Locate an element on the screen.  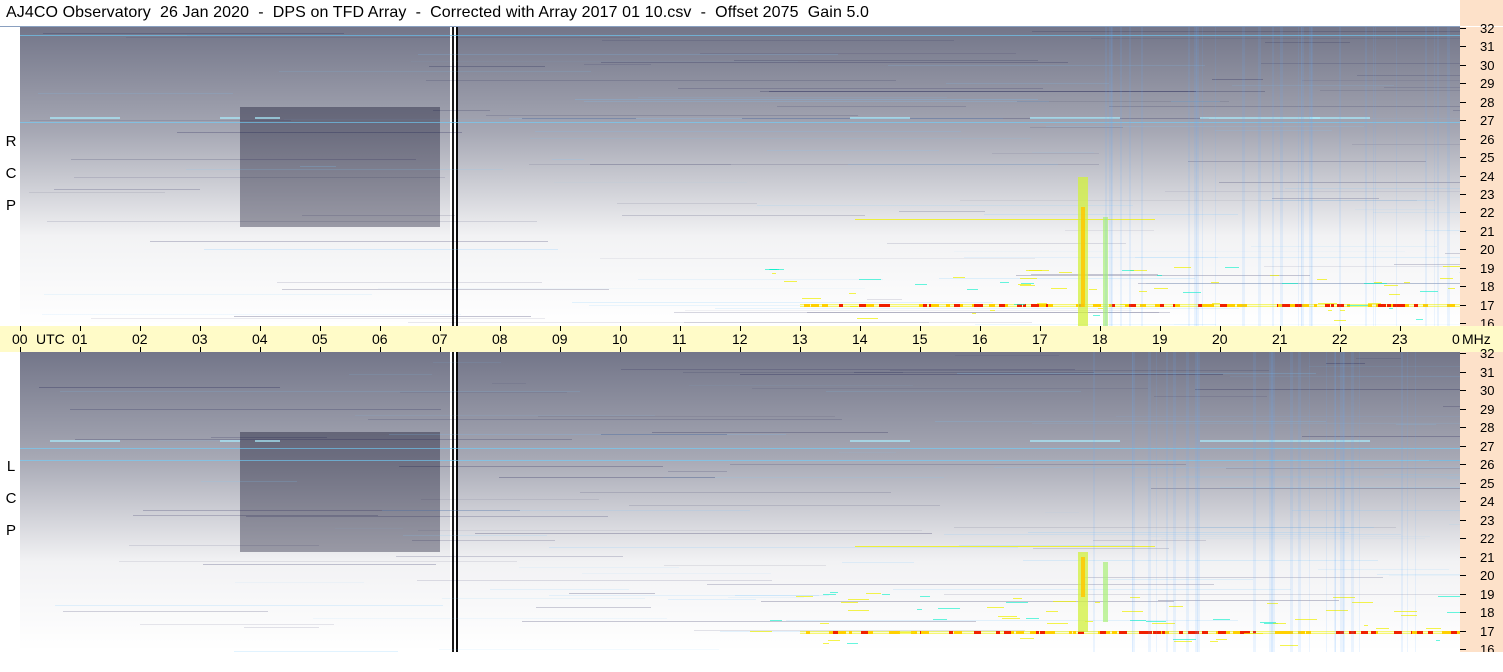
time-label: 19 is located at coordinates (1160, 339).